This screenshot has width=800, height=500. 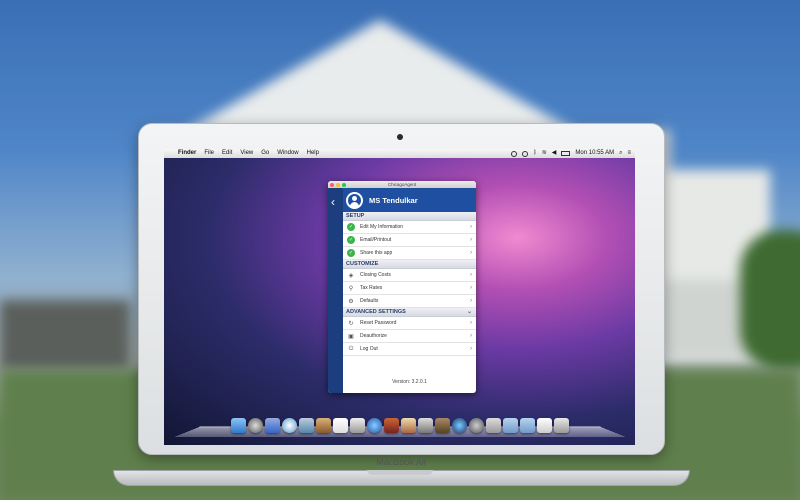 What do you see at coordinates (525, 153) in the screenshot?
I see `chat-icon` at bounding box center [525, 153].